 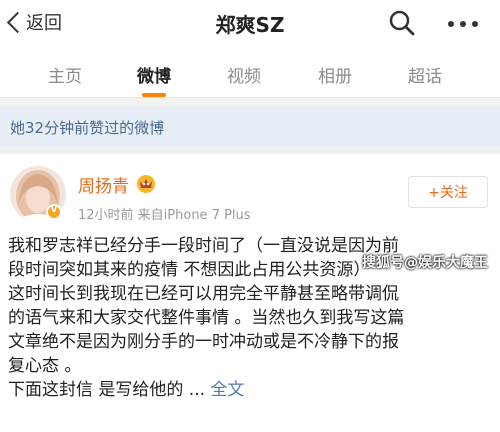 What do you see at coordinates (146, 184) in the screenshot?
I see `member-crown-icon` at bounding box center [146, 184].